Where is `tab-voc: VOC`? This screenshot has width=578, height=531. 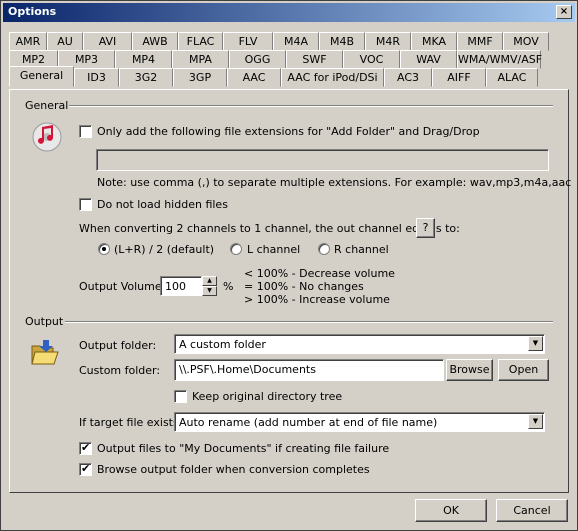
tab-voc: VOC is located at coordinates (371, 59).